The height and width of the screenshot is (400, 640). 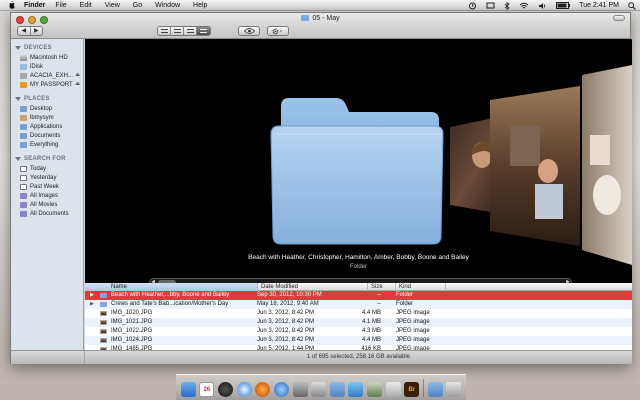 I want to click on bridge-icon: Br, so click(x=412, y=389).